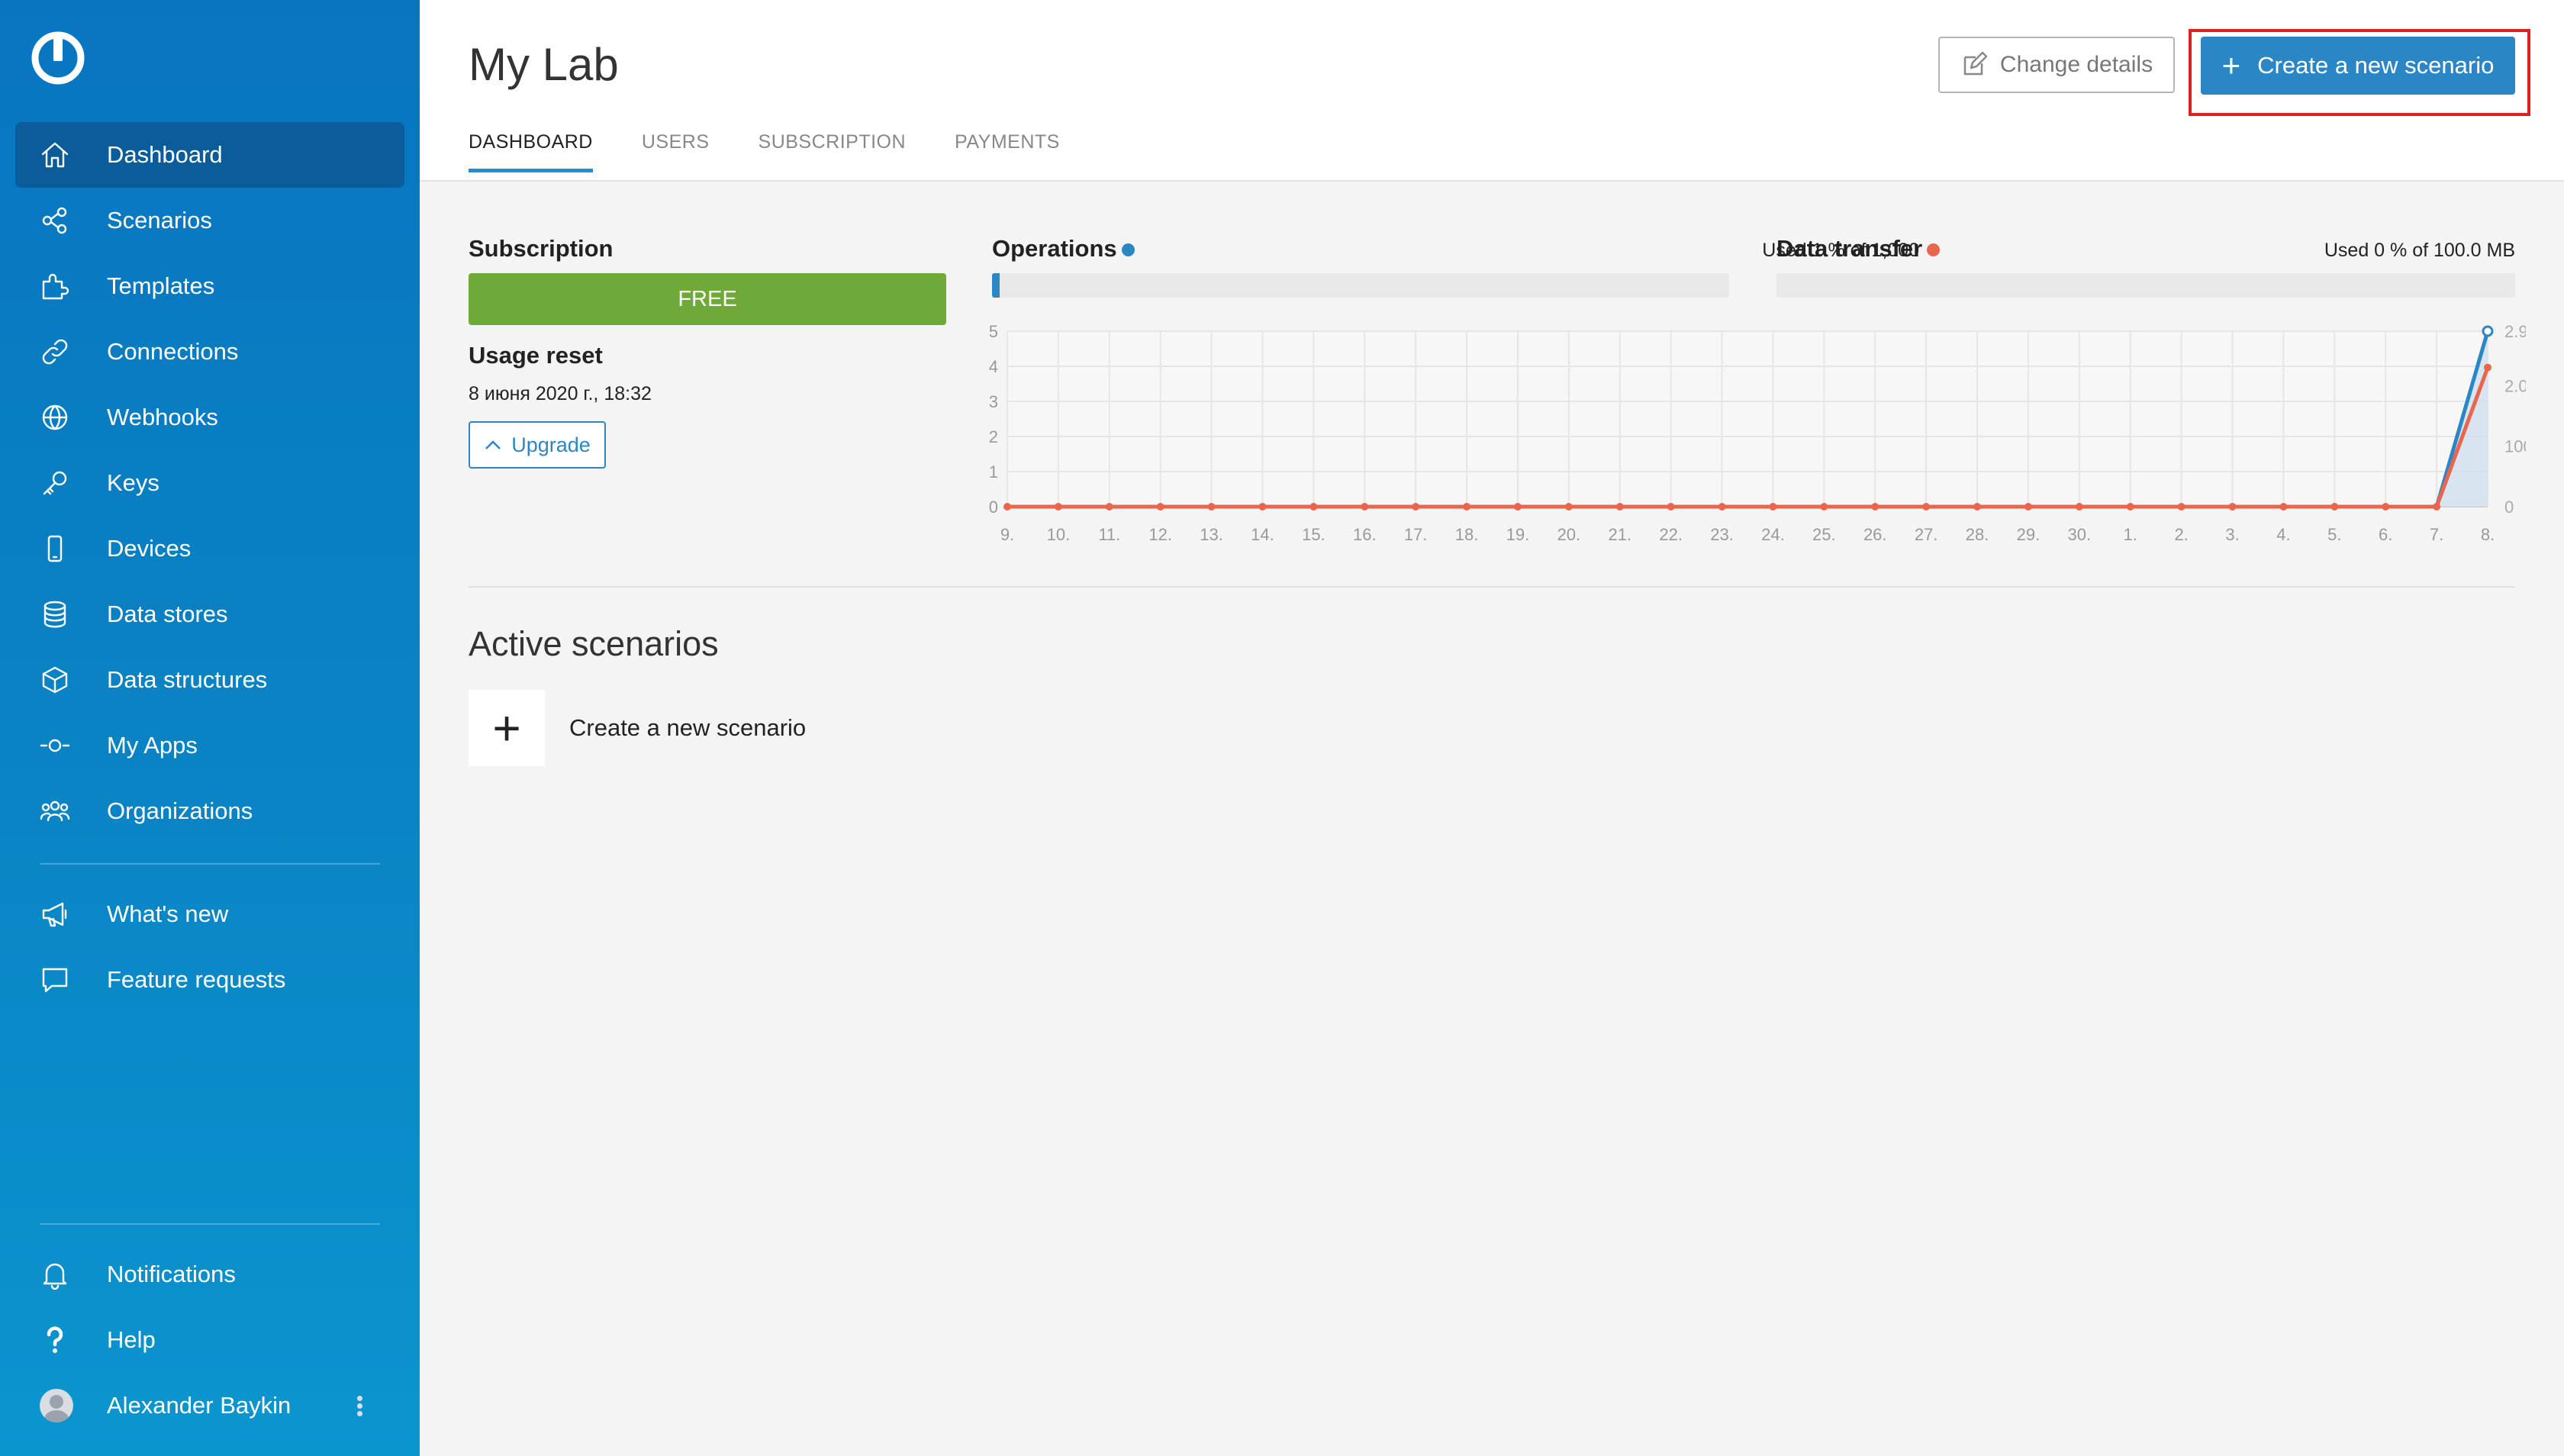 This screenshot has width=2564, height=1456. I want to click on y-right-tick-label: 2.0 KB, so click(2515, 385).